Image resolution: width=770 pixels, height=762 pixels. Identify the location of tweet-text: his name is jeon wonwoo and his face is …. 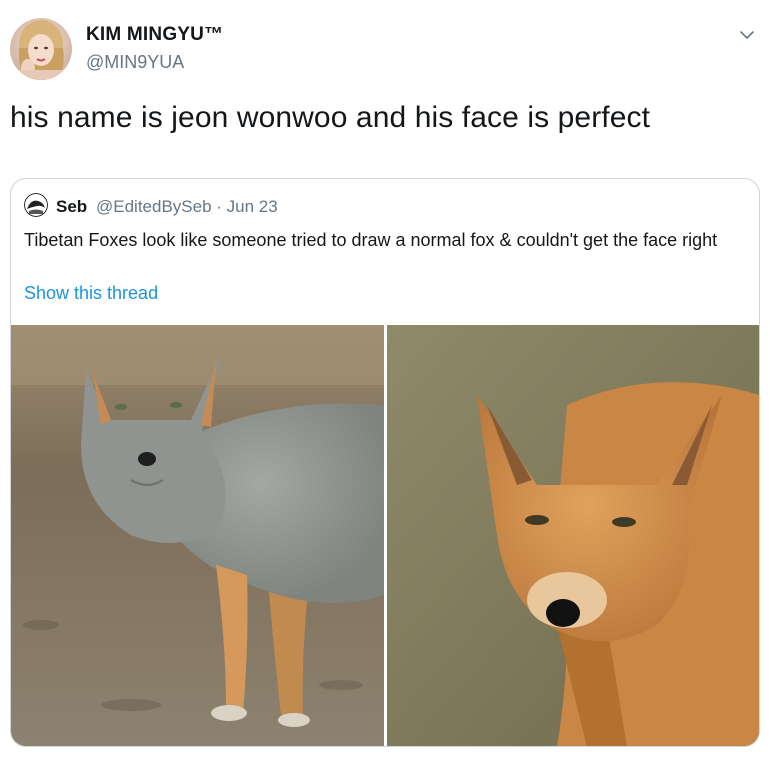
(330, 117).